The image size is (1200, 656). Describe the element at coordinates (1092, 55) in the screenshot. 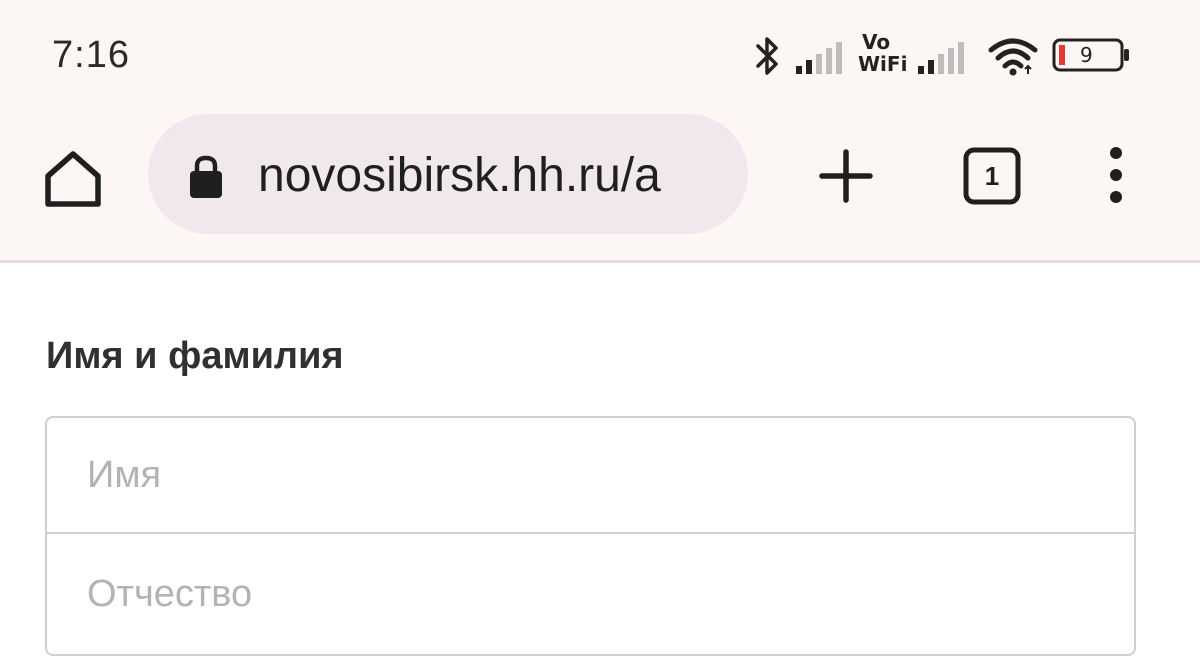

I see `battery-icon: 9` at that location.